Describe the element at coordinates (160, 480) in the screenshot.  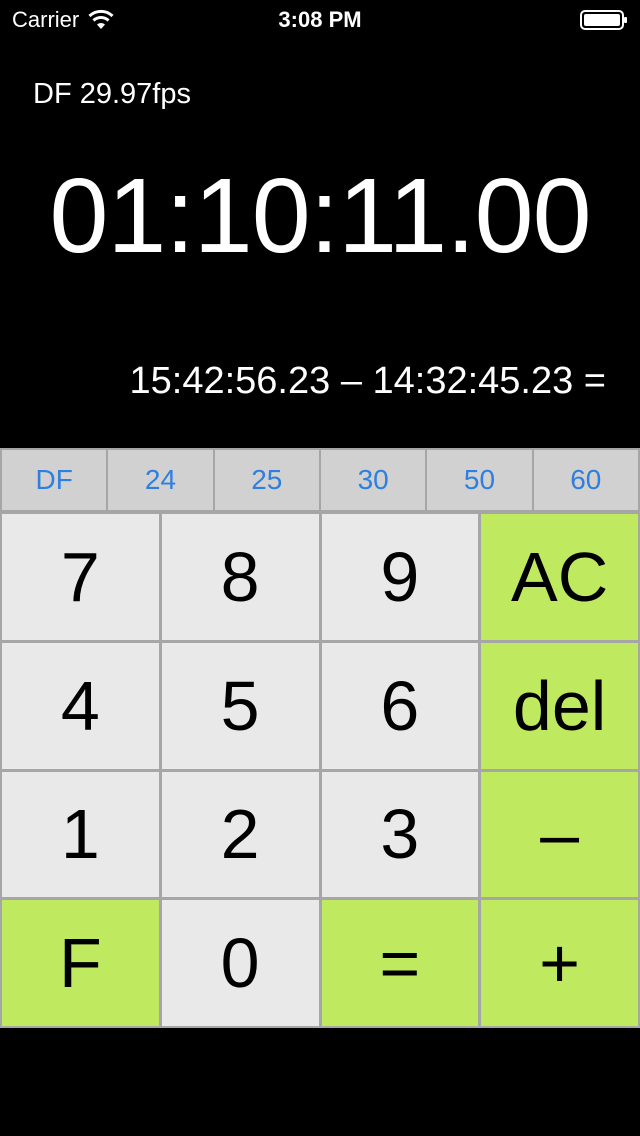
I see `fps-24-button: 24` at that location.